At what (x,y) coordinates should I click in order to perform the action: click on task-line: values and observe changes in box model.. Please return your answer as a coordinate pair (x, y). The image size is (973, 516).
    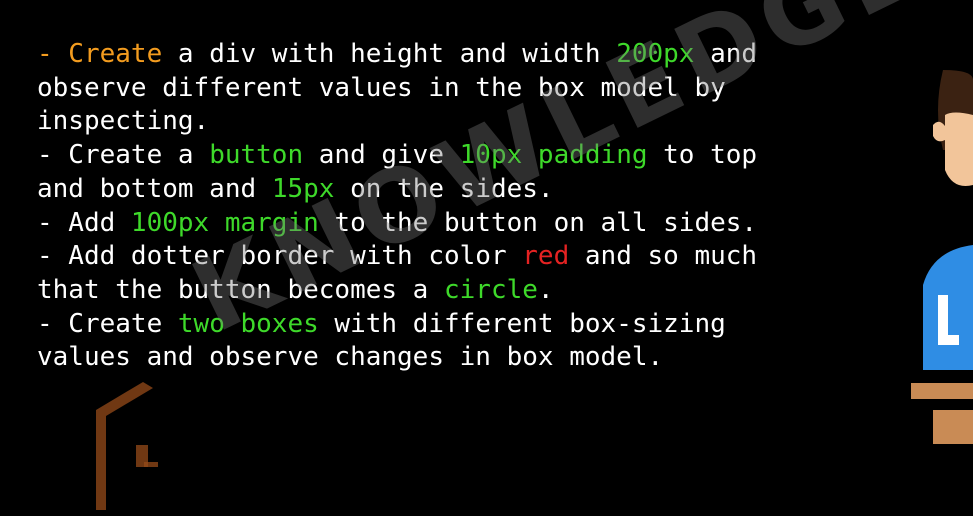
    Looking at the image, I should click on (427, 358).